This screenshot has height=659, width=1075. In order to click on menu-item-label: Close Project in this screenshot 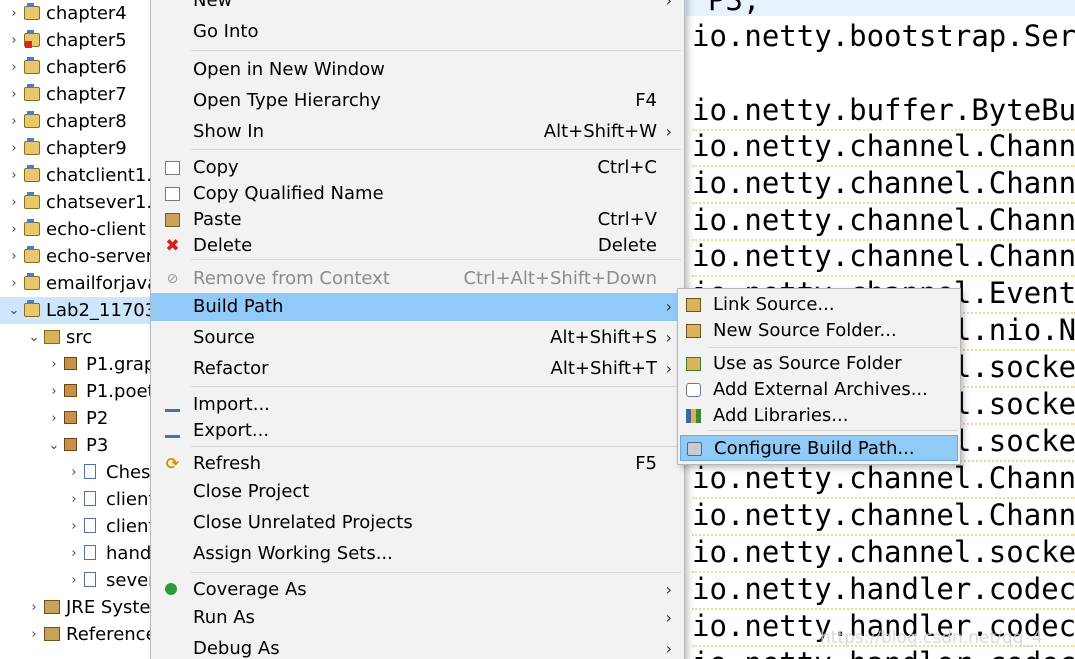, I will do `click(251, 491)`.